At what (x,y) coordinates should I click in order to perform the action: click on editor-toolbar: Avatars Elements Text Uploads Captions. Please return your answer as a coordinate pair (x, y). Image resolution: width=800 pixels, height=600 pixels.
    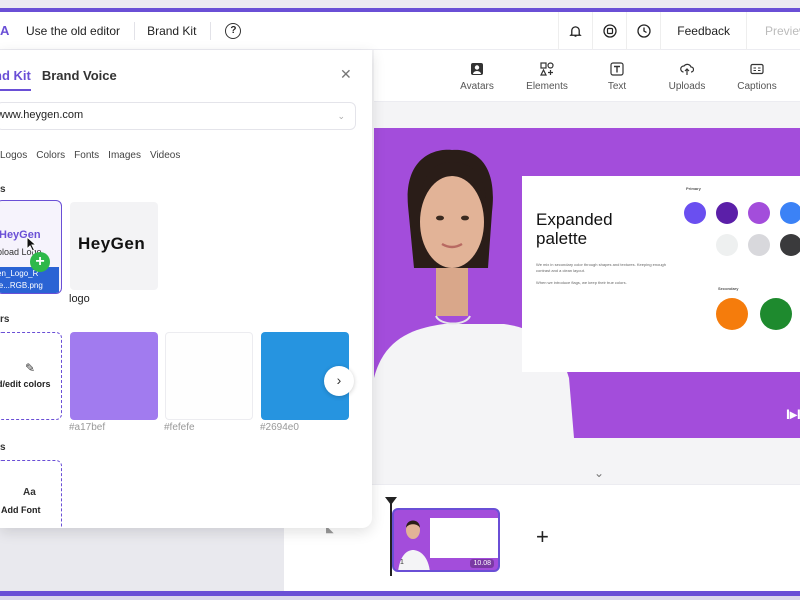
    Looking at the image, I should click on (587, 76).